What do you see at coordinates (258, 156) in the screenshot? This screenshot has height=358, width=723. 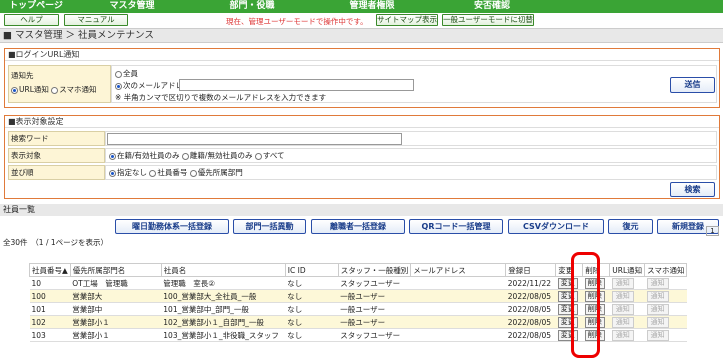 I see `all-staff-radio` at bounding box center [258, 156].